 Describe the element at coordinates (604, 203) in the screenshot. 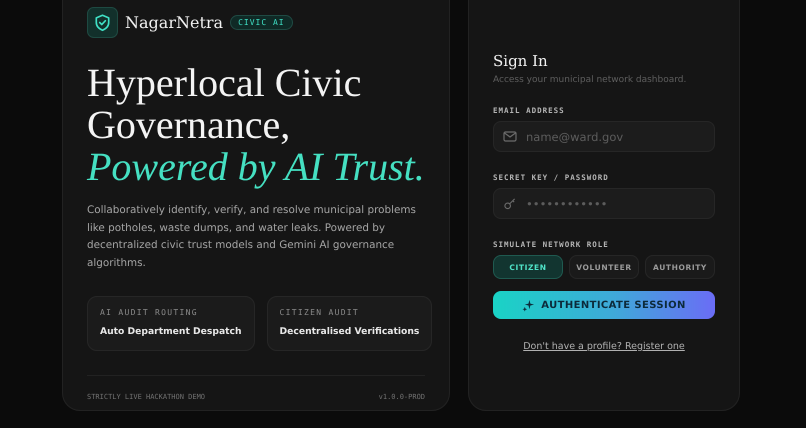

I see `password-field: ••••••••••••` at that location.